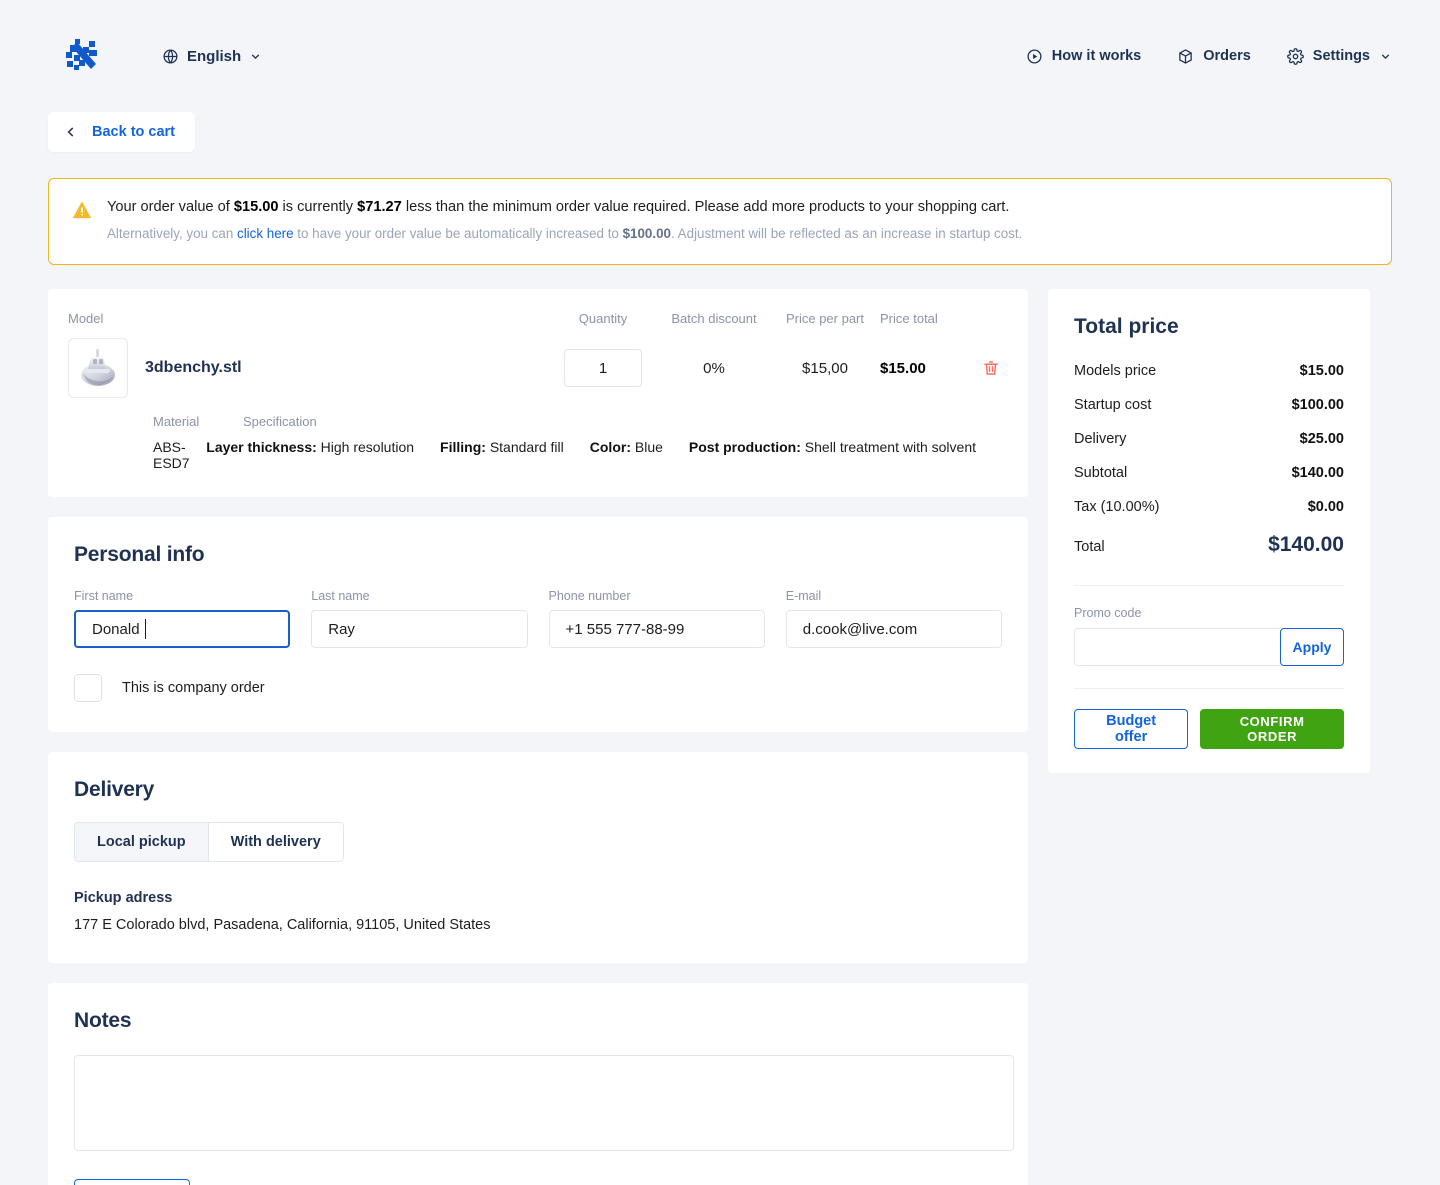  Describe the element at coordinates (1034, 56) in the screenshot. I see `play-circle-icon` at that location.